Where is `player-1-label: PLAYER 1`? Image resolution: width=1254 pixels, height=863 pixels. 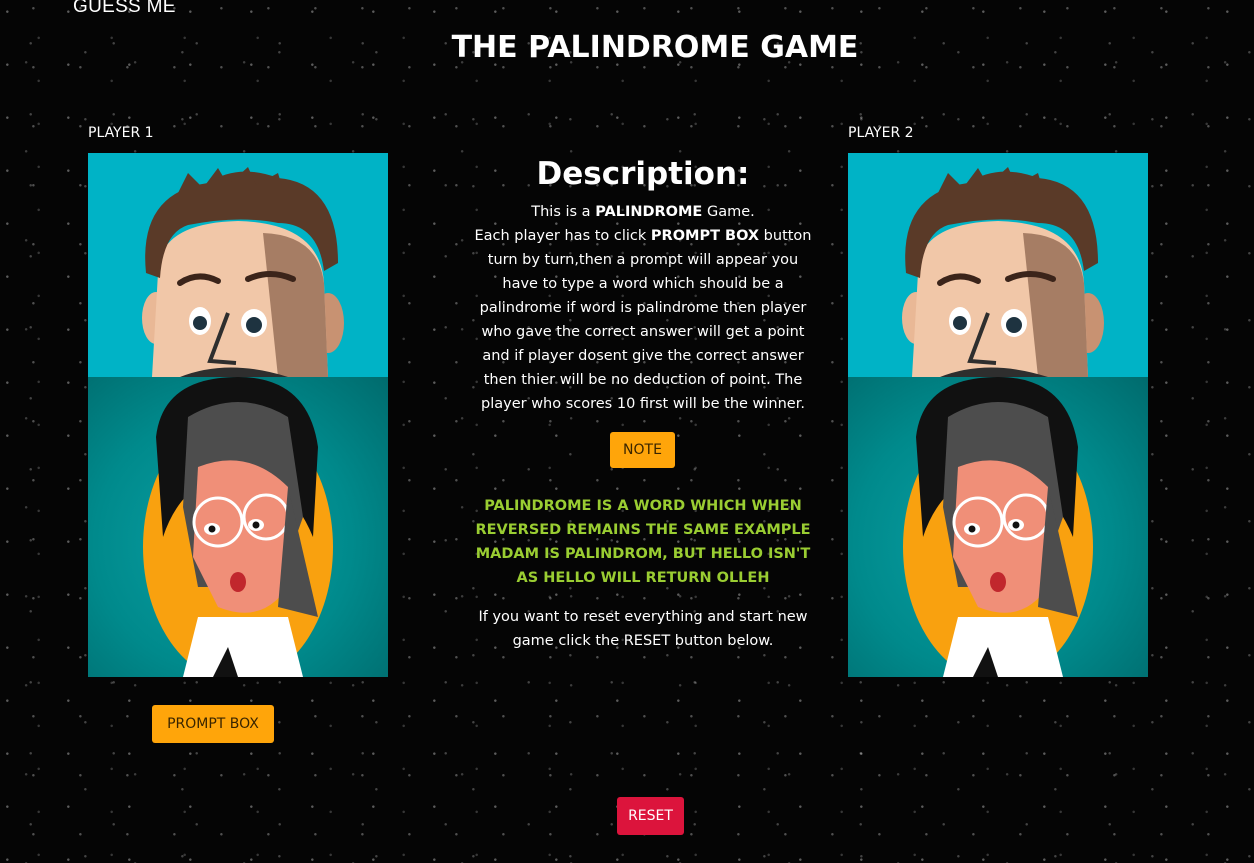
player-1-label: PLAYER 1 is located at coordinates (121, 133).